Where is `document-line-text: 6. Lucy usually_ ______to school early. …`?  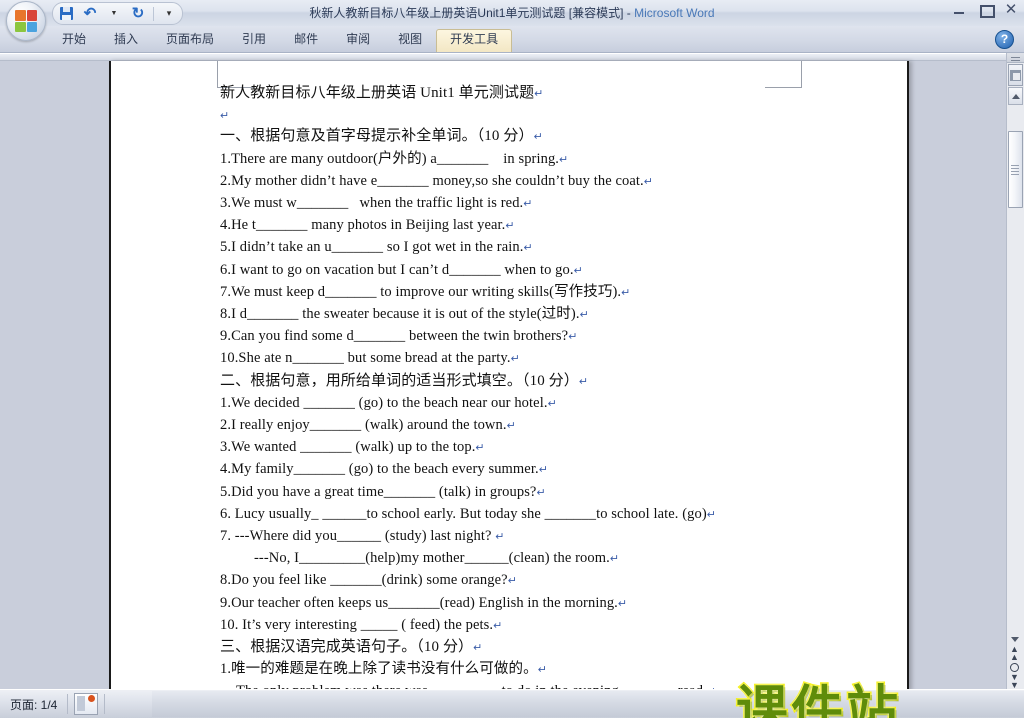
document-line-text: 6. Lucy usually_ ______to school early. … is located at coordinates (463, 513).